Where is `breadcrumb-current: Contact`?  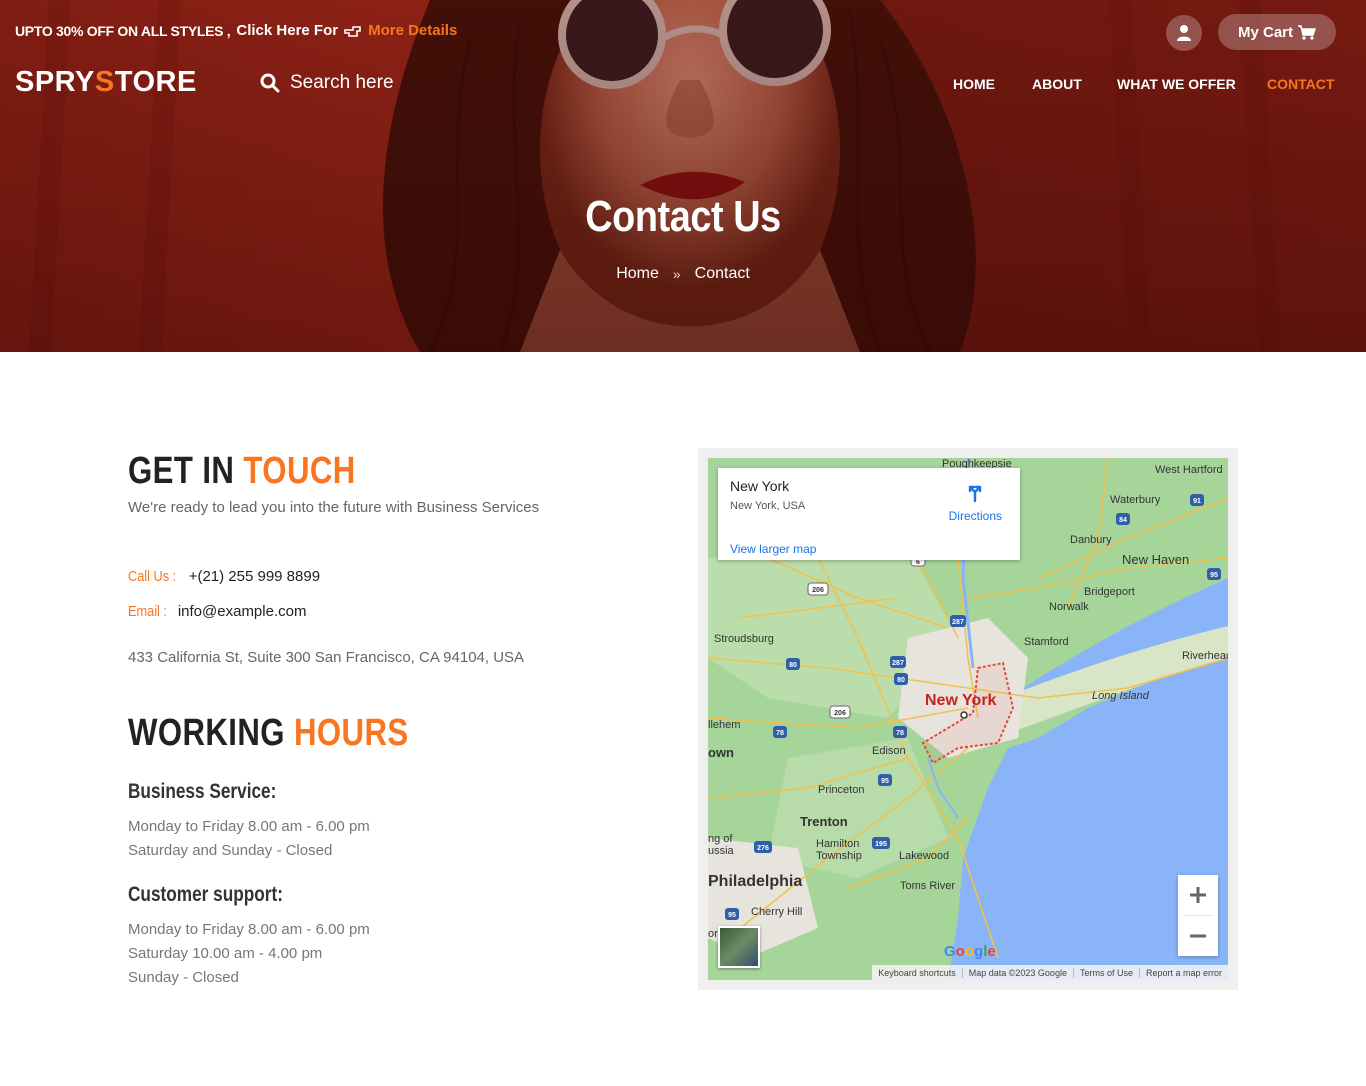
breadcrumb-current: Contact is located at coordinates (722, 273).